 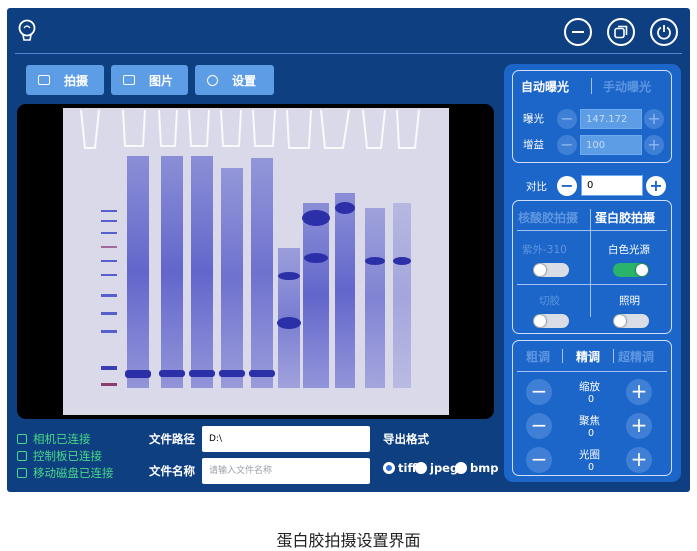 What do you see at coordinates (611, 145) in the screenshot?
I see `gain-input: 100` at bounding box center [611, 145].